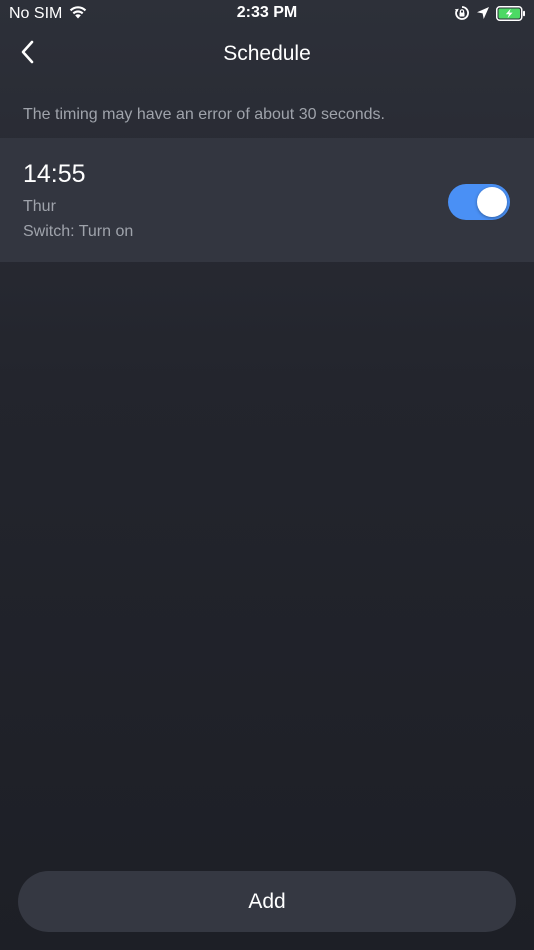 The height and width of the screenshot is (950, 534). I want to click on location-arrow-icon, so click(483, 15).